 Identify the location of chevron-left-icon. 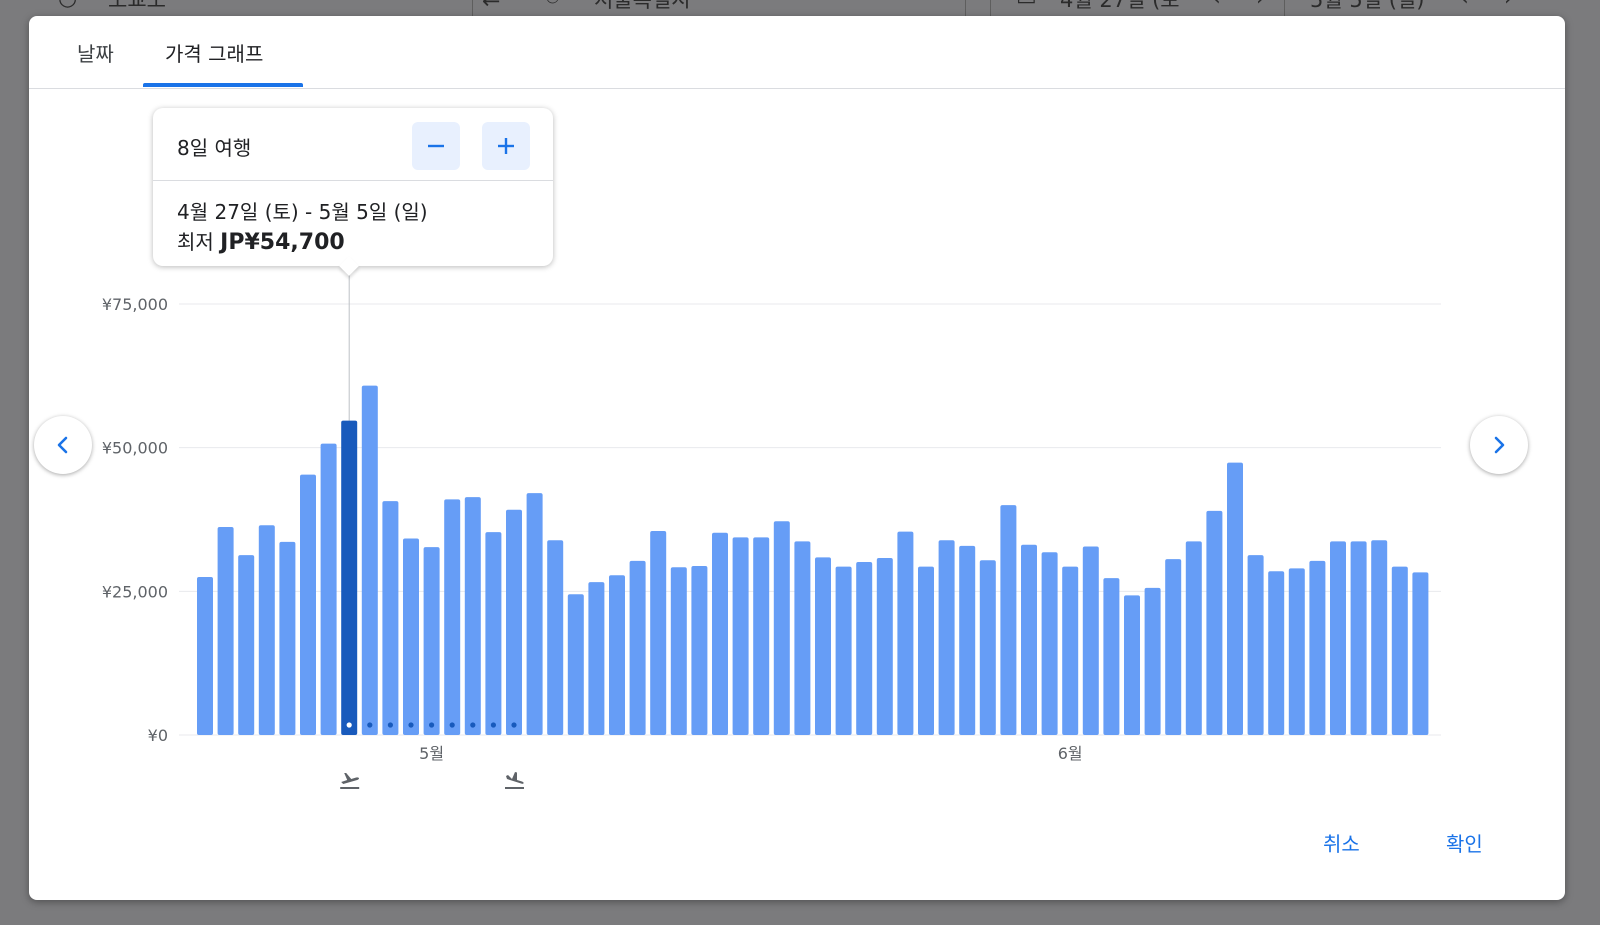
(62, 445).